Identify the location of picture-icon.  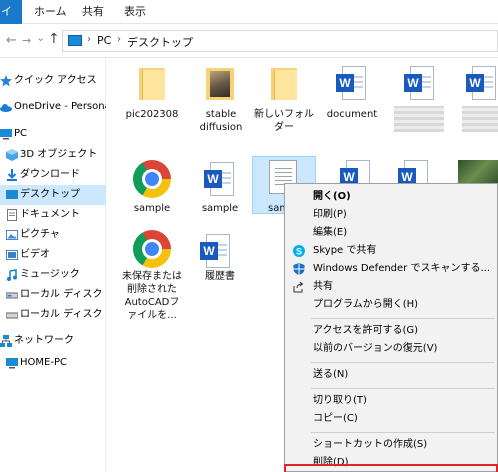
(12, 235).